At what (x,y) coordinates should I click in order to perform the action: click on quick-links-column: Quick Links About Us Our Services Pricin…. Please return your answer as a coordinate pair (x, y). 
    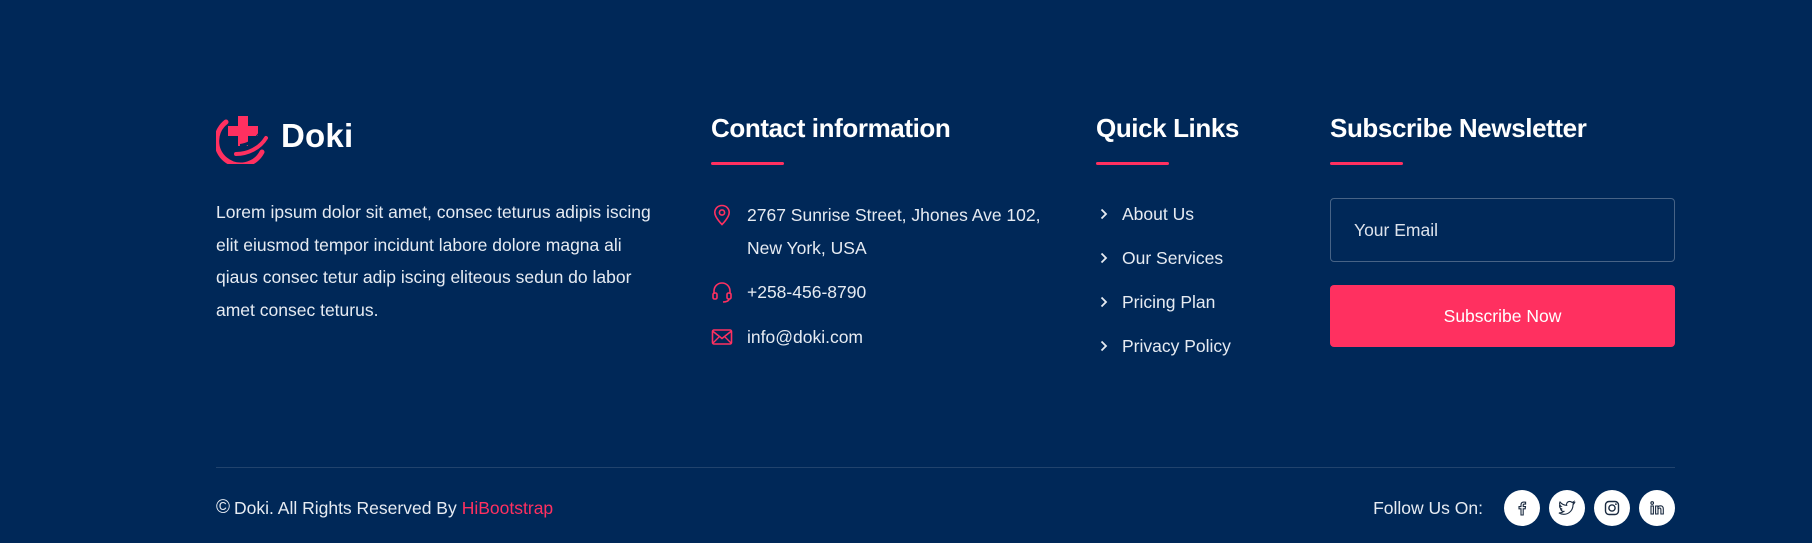
    Looking at the image, I should click on (1206, 235).